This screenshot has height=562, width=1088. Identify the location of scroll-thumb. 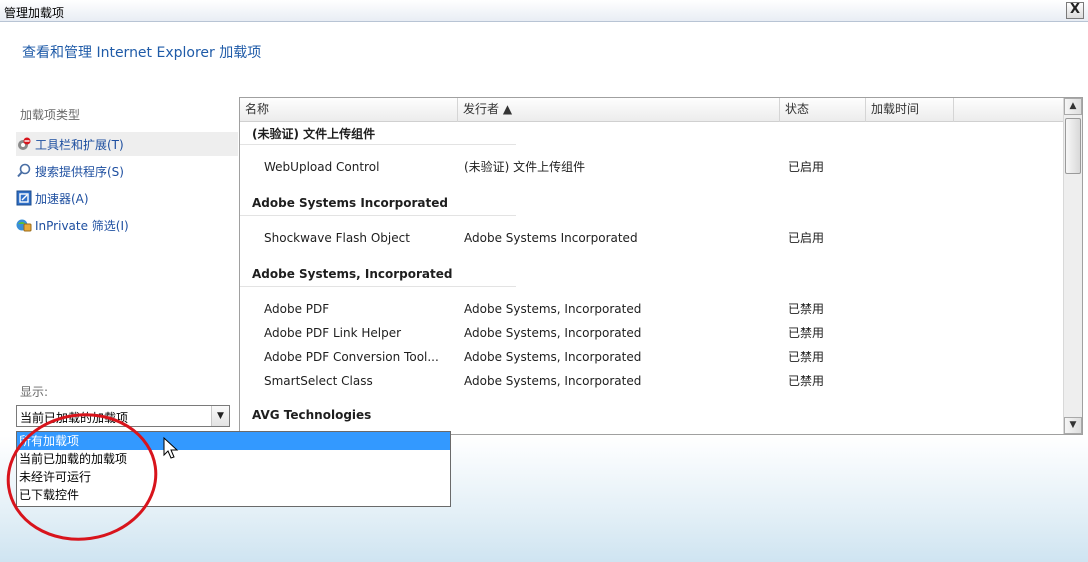
(1073, 146).